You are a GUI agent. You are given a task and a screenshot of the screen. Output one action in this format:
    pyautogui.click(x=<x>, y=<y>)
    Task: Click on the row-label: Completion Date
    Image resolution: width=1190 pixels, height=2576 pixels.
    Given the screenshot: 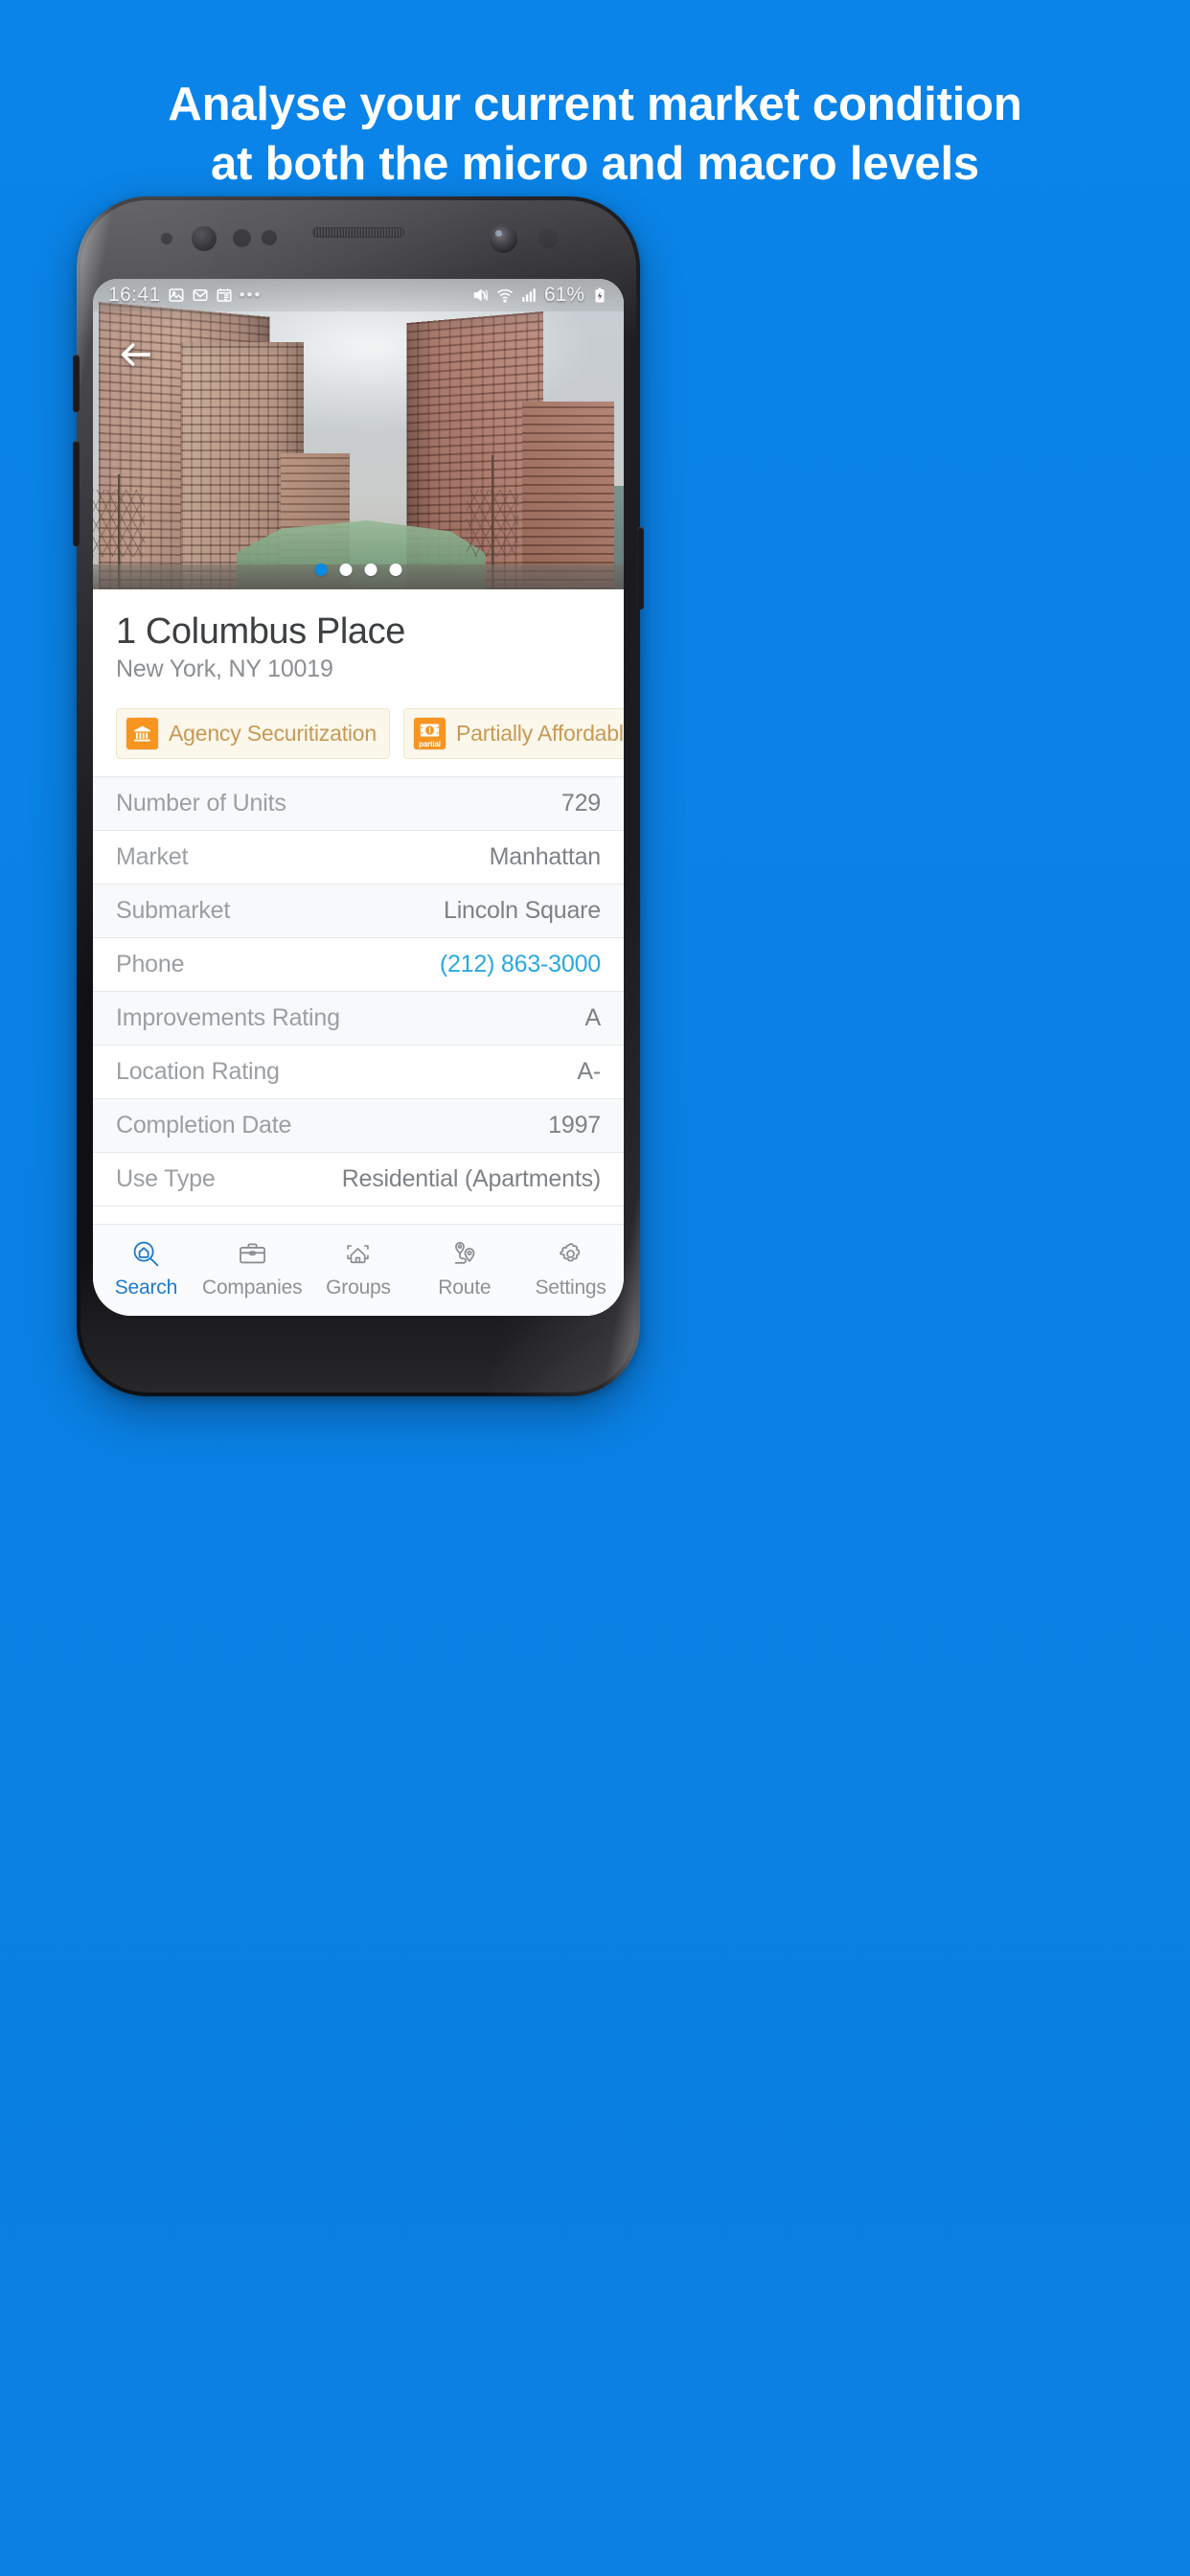 What is the action you would take?
    pyautogui.click(x=204, y=1125)
    